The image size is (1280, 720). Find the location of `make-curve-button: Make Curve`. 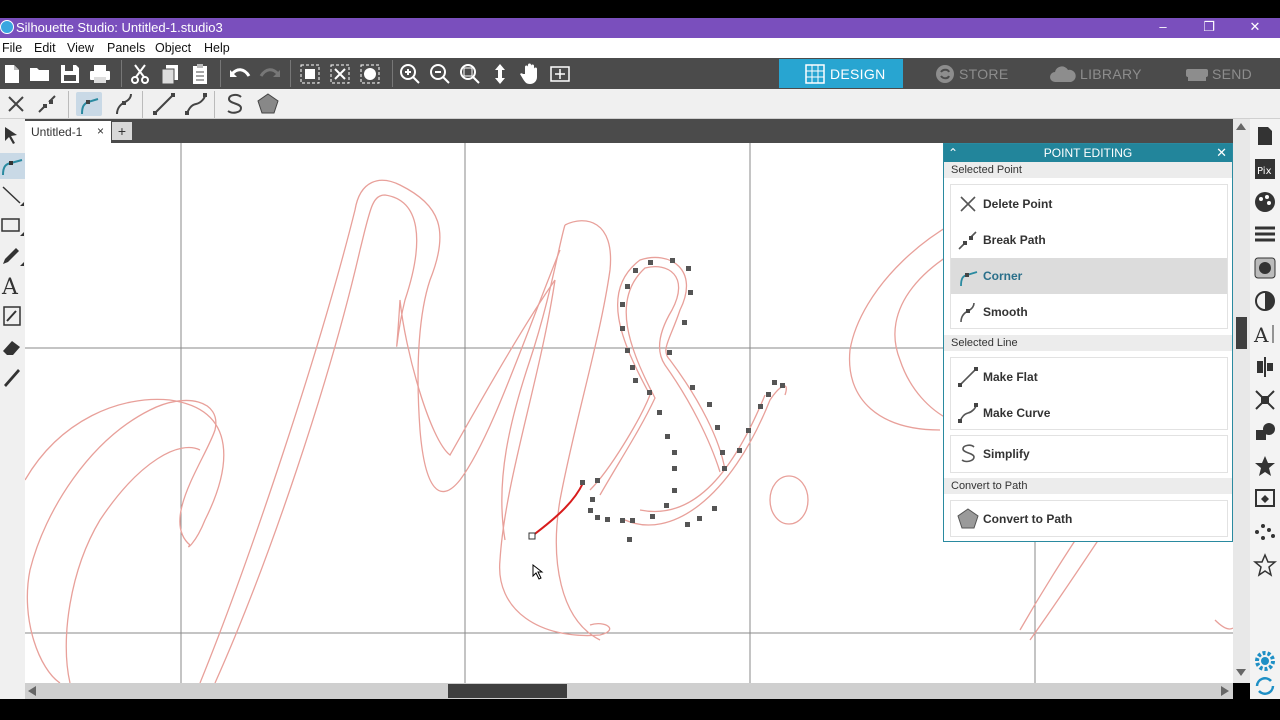

make-curve-button: Make Curve is located at coordinates (1089, 413).